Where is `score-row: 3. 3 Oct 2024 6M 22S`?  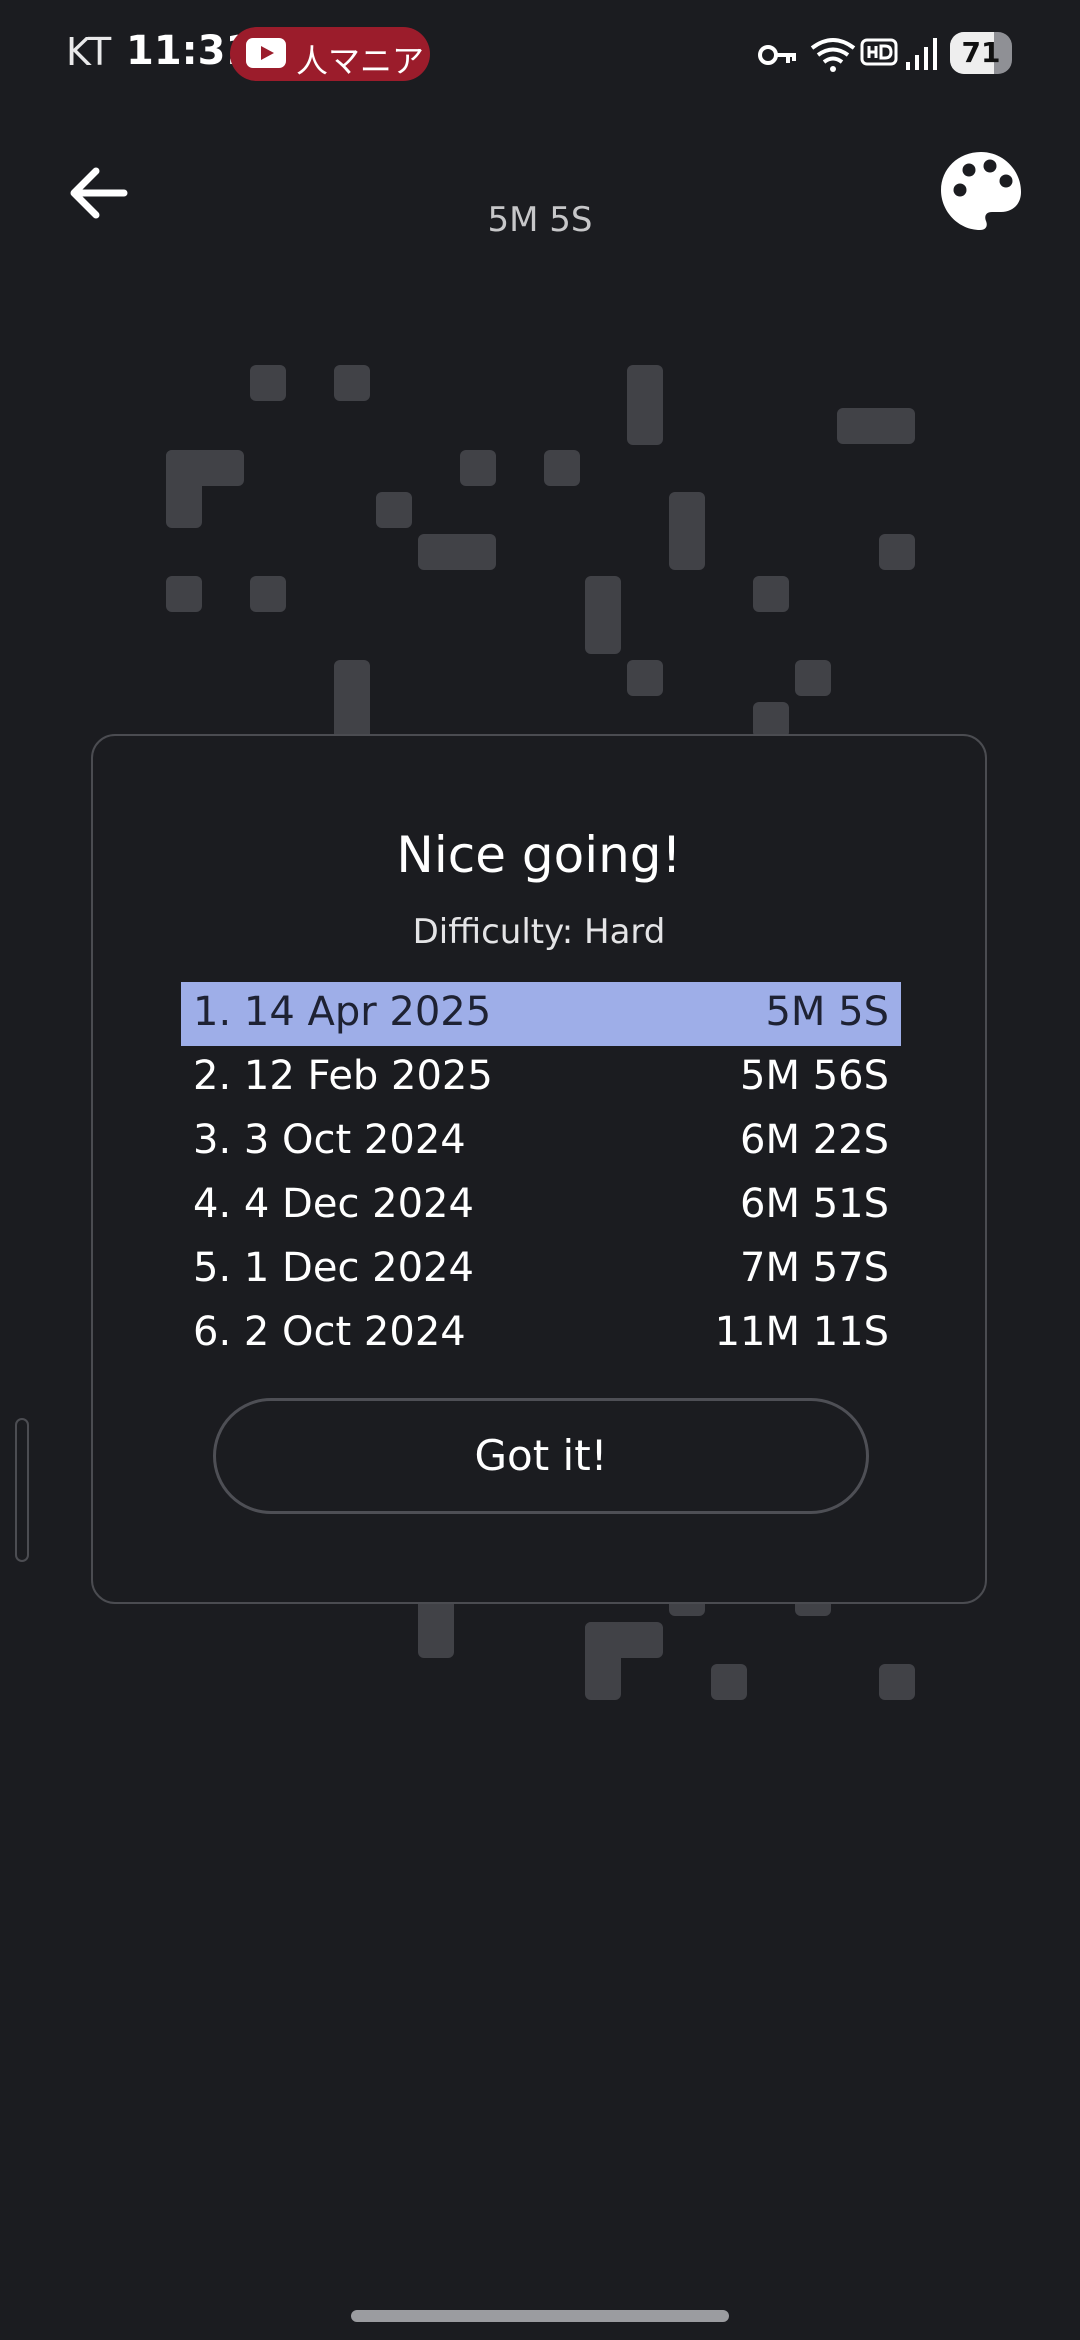
score-row: 3. 3 Oct 2024 6M 22S is located at coordinates (541, 1142).